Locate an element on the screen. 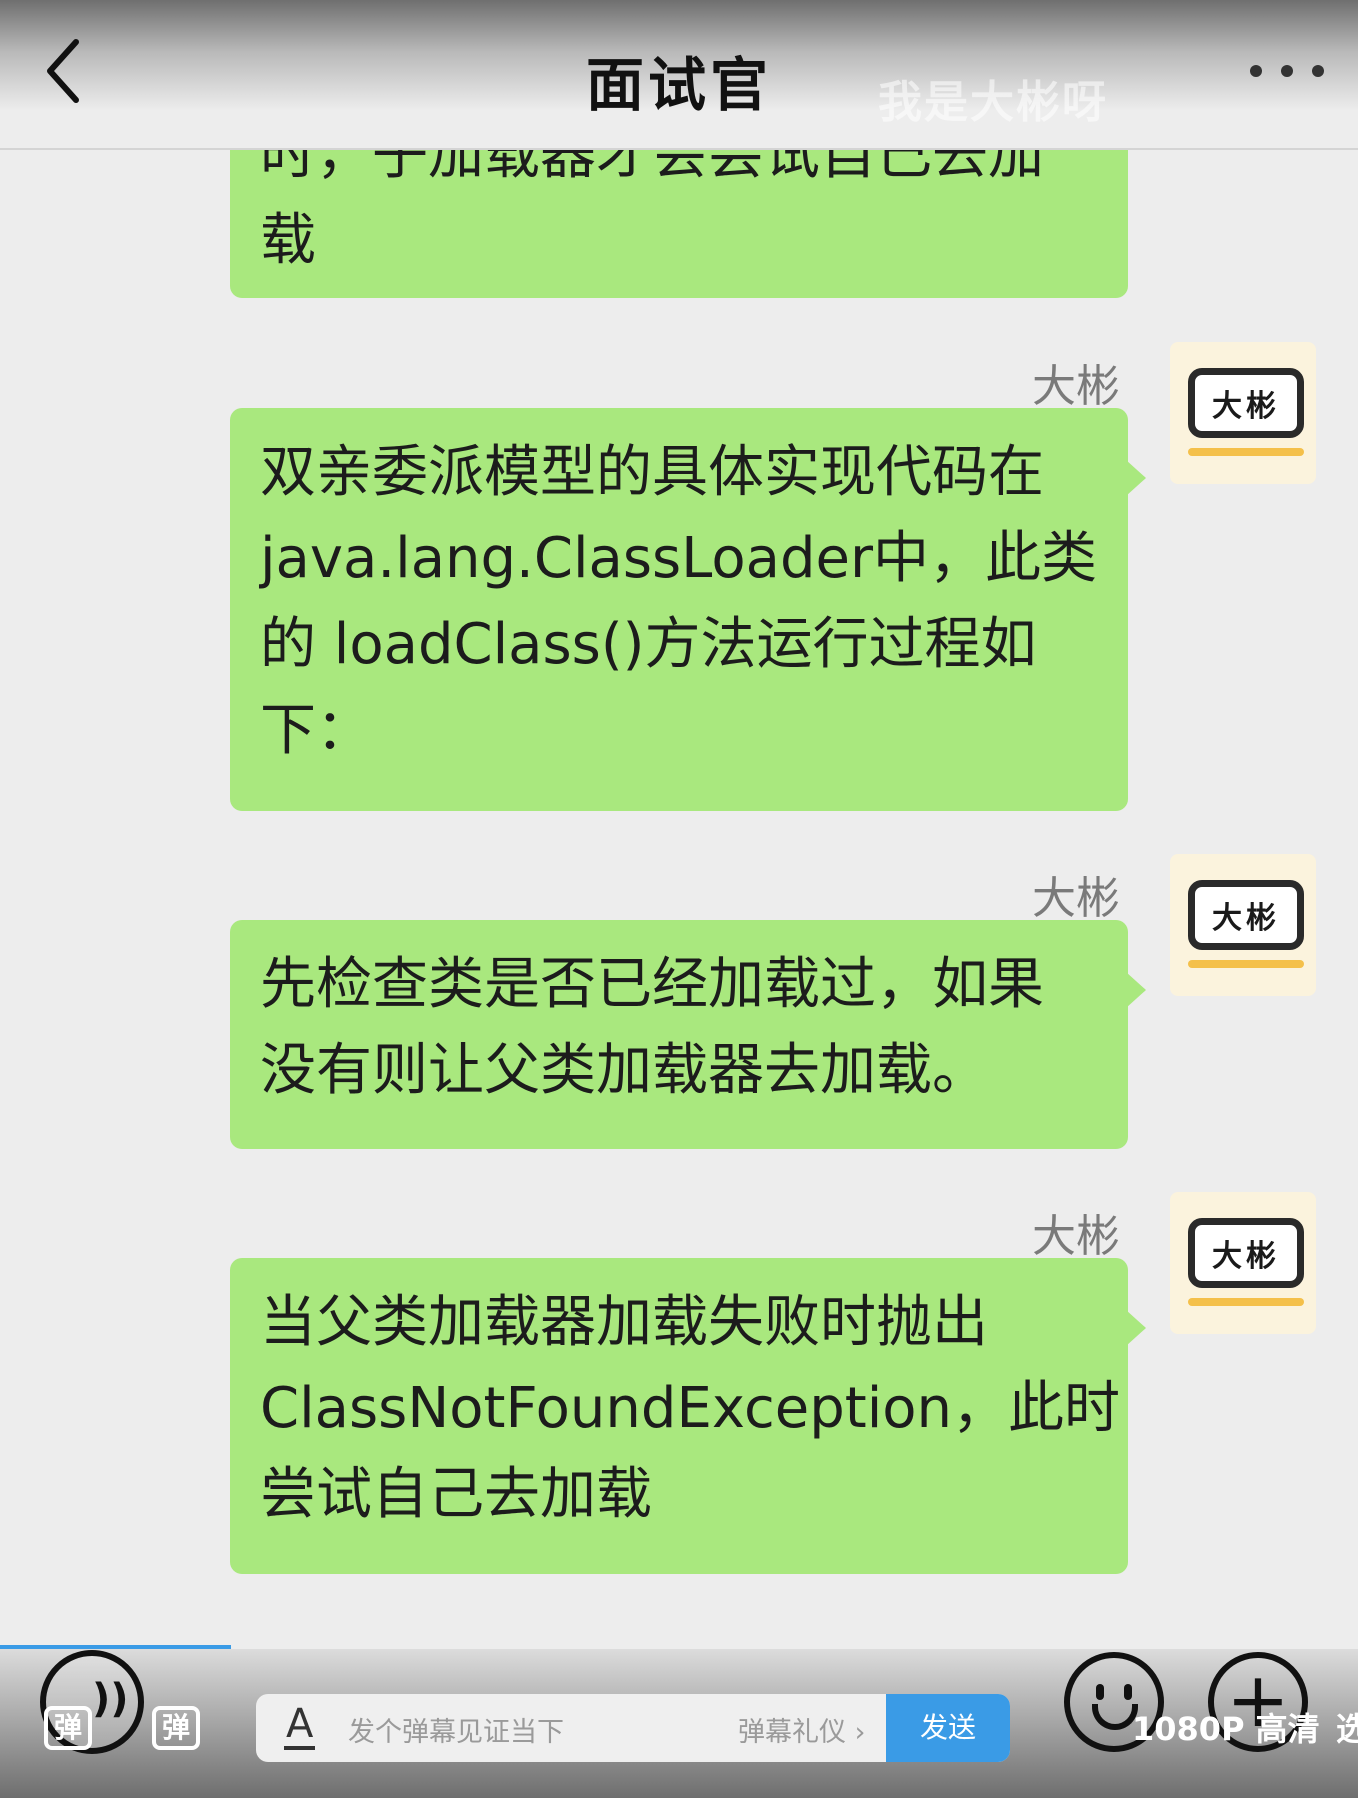  message-line: 没有则让父类加载器去加载。 is located at coordinates (624, 1070).